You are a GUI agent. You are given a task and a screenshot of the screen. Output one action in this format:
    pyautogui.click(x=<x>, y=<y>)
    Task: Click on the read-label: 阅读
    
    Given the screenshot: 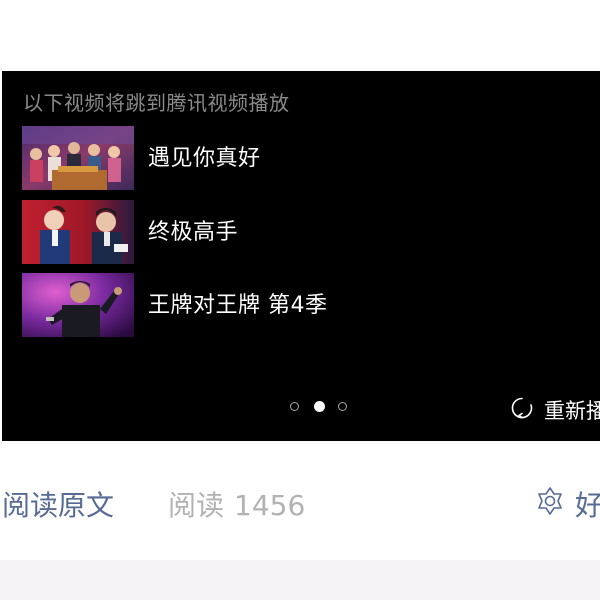 What is the action you would take?
    pyautogui.click(x=196, y=505)
    